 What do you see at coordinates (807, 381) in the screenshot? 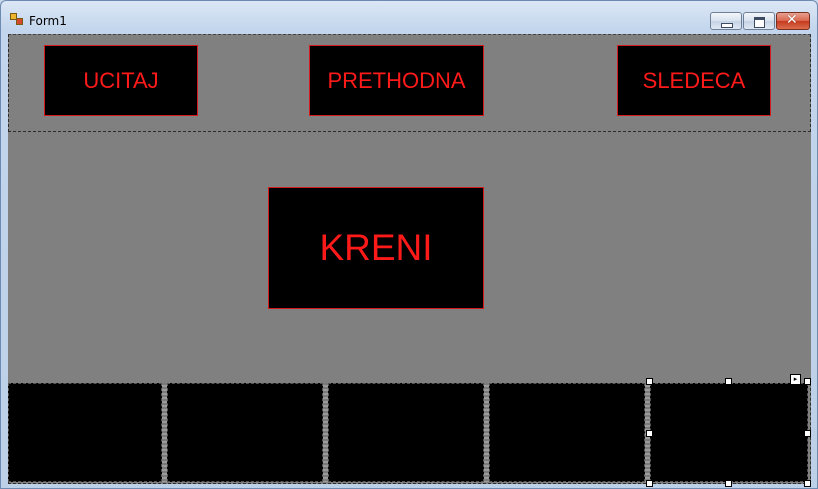
I see `resize-handle-top-right` at bounding box center [807, 381].